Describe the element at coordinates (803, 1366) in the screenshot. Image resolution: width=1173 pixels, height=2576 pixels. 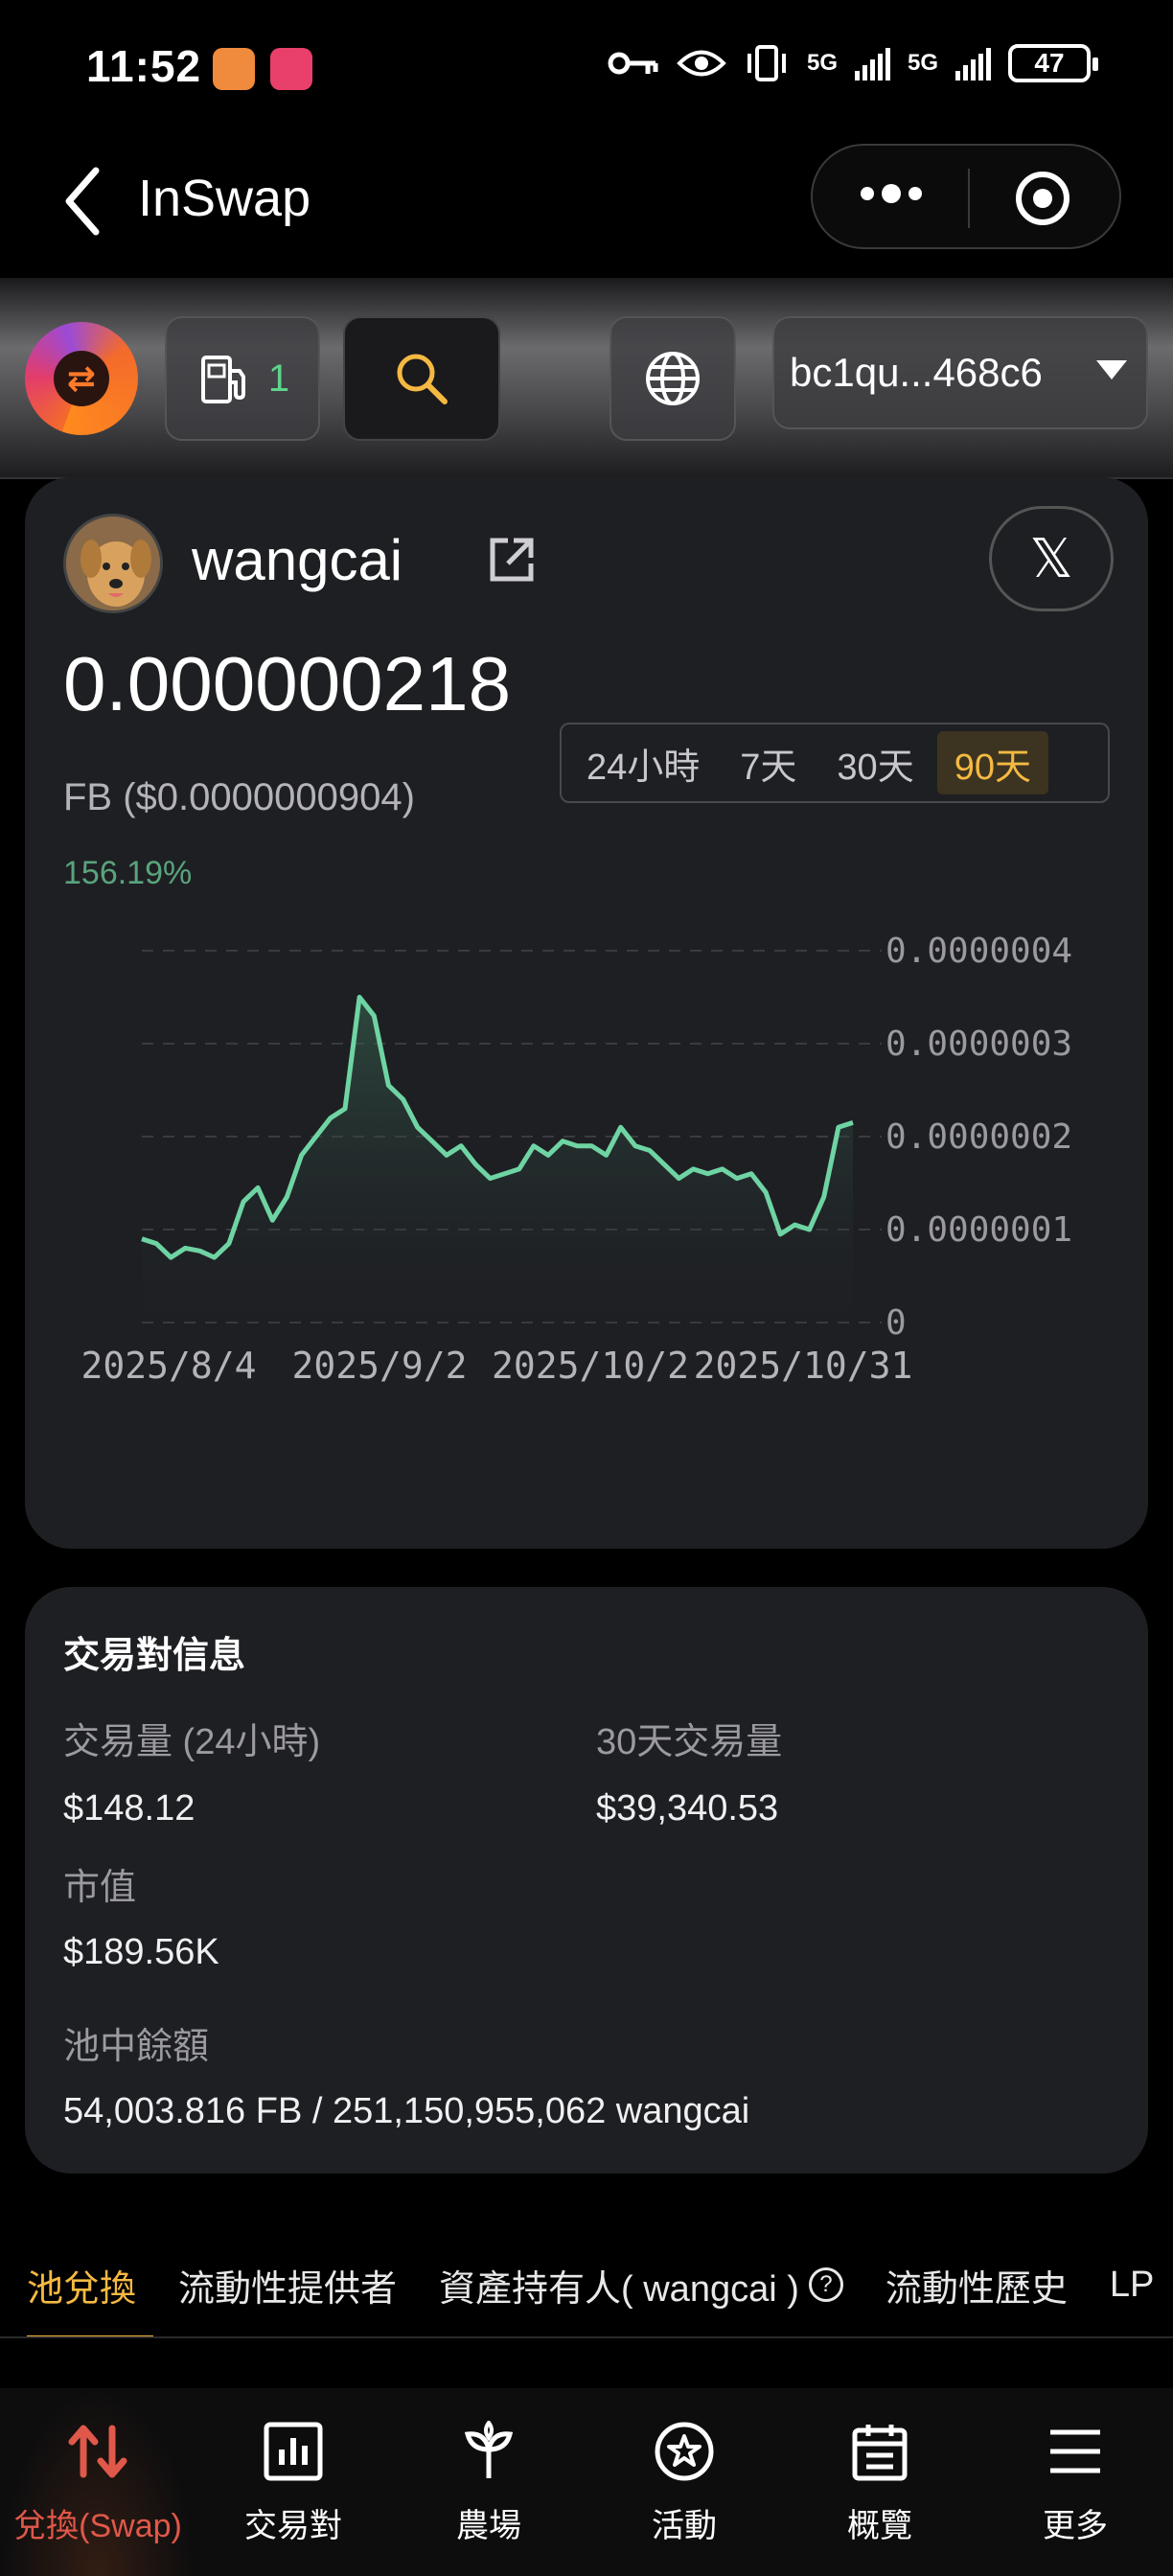
I see `chart-x-tick-label: 2025/10/31` at that location.